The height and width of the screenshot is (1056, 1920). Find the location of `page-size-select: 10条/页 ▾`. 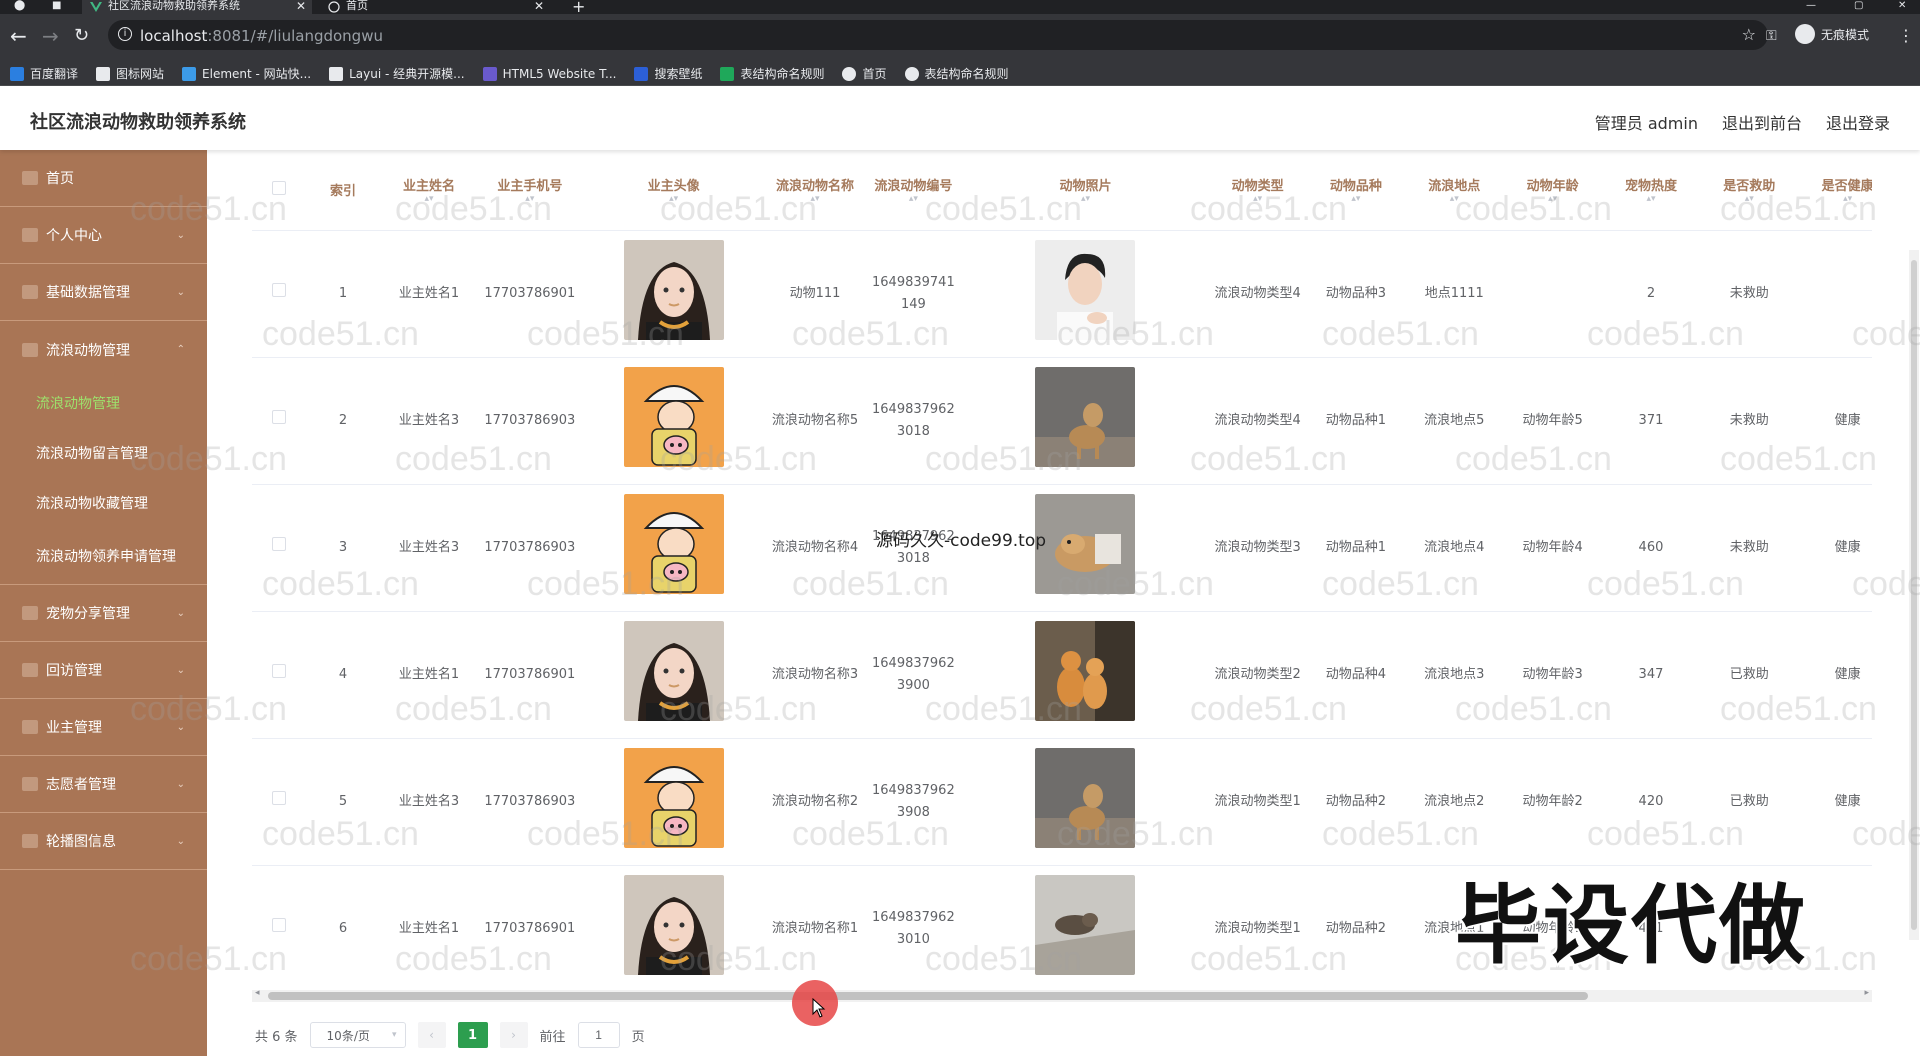

page-size-select: 10条/页 ▾ is located at coordinates (357, 1035).